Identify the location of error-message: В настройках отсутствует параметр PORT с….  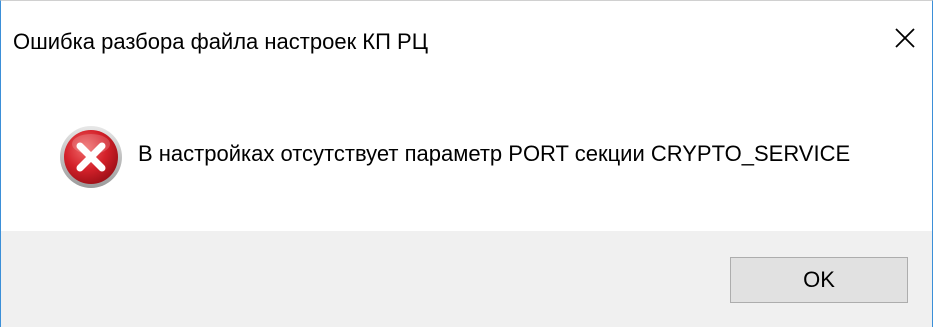
(494, 153).